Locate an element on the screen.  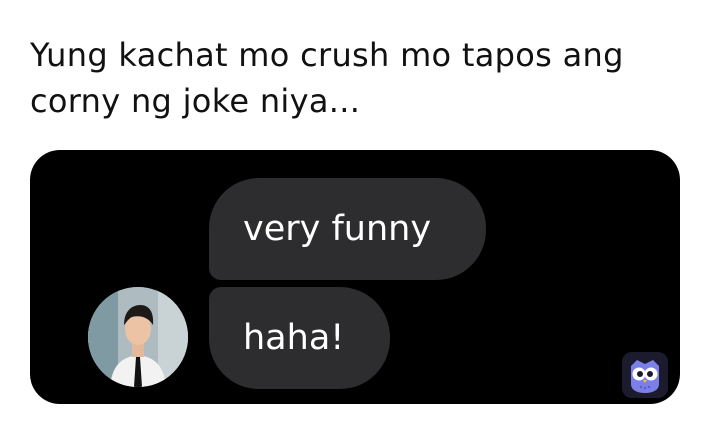
message-text: haha! is located at coordinates (294, 338).